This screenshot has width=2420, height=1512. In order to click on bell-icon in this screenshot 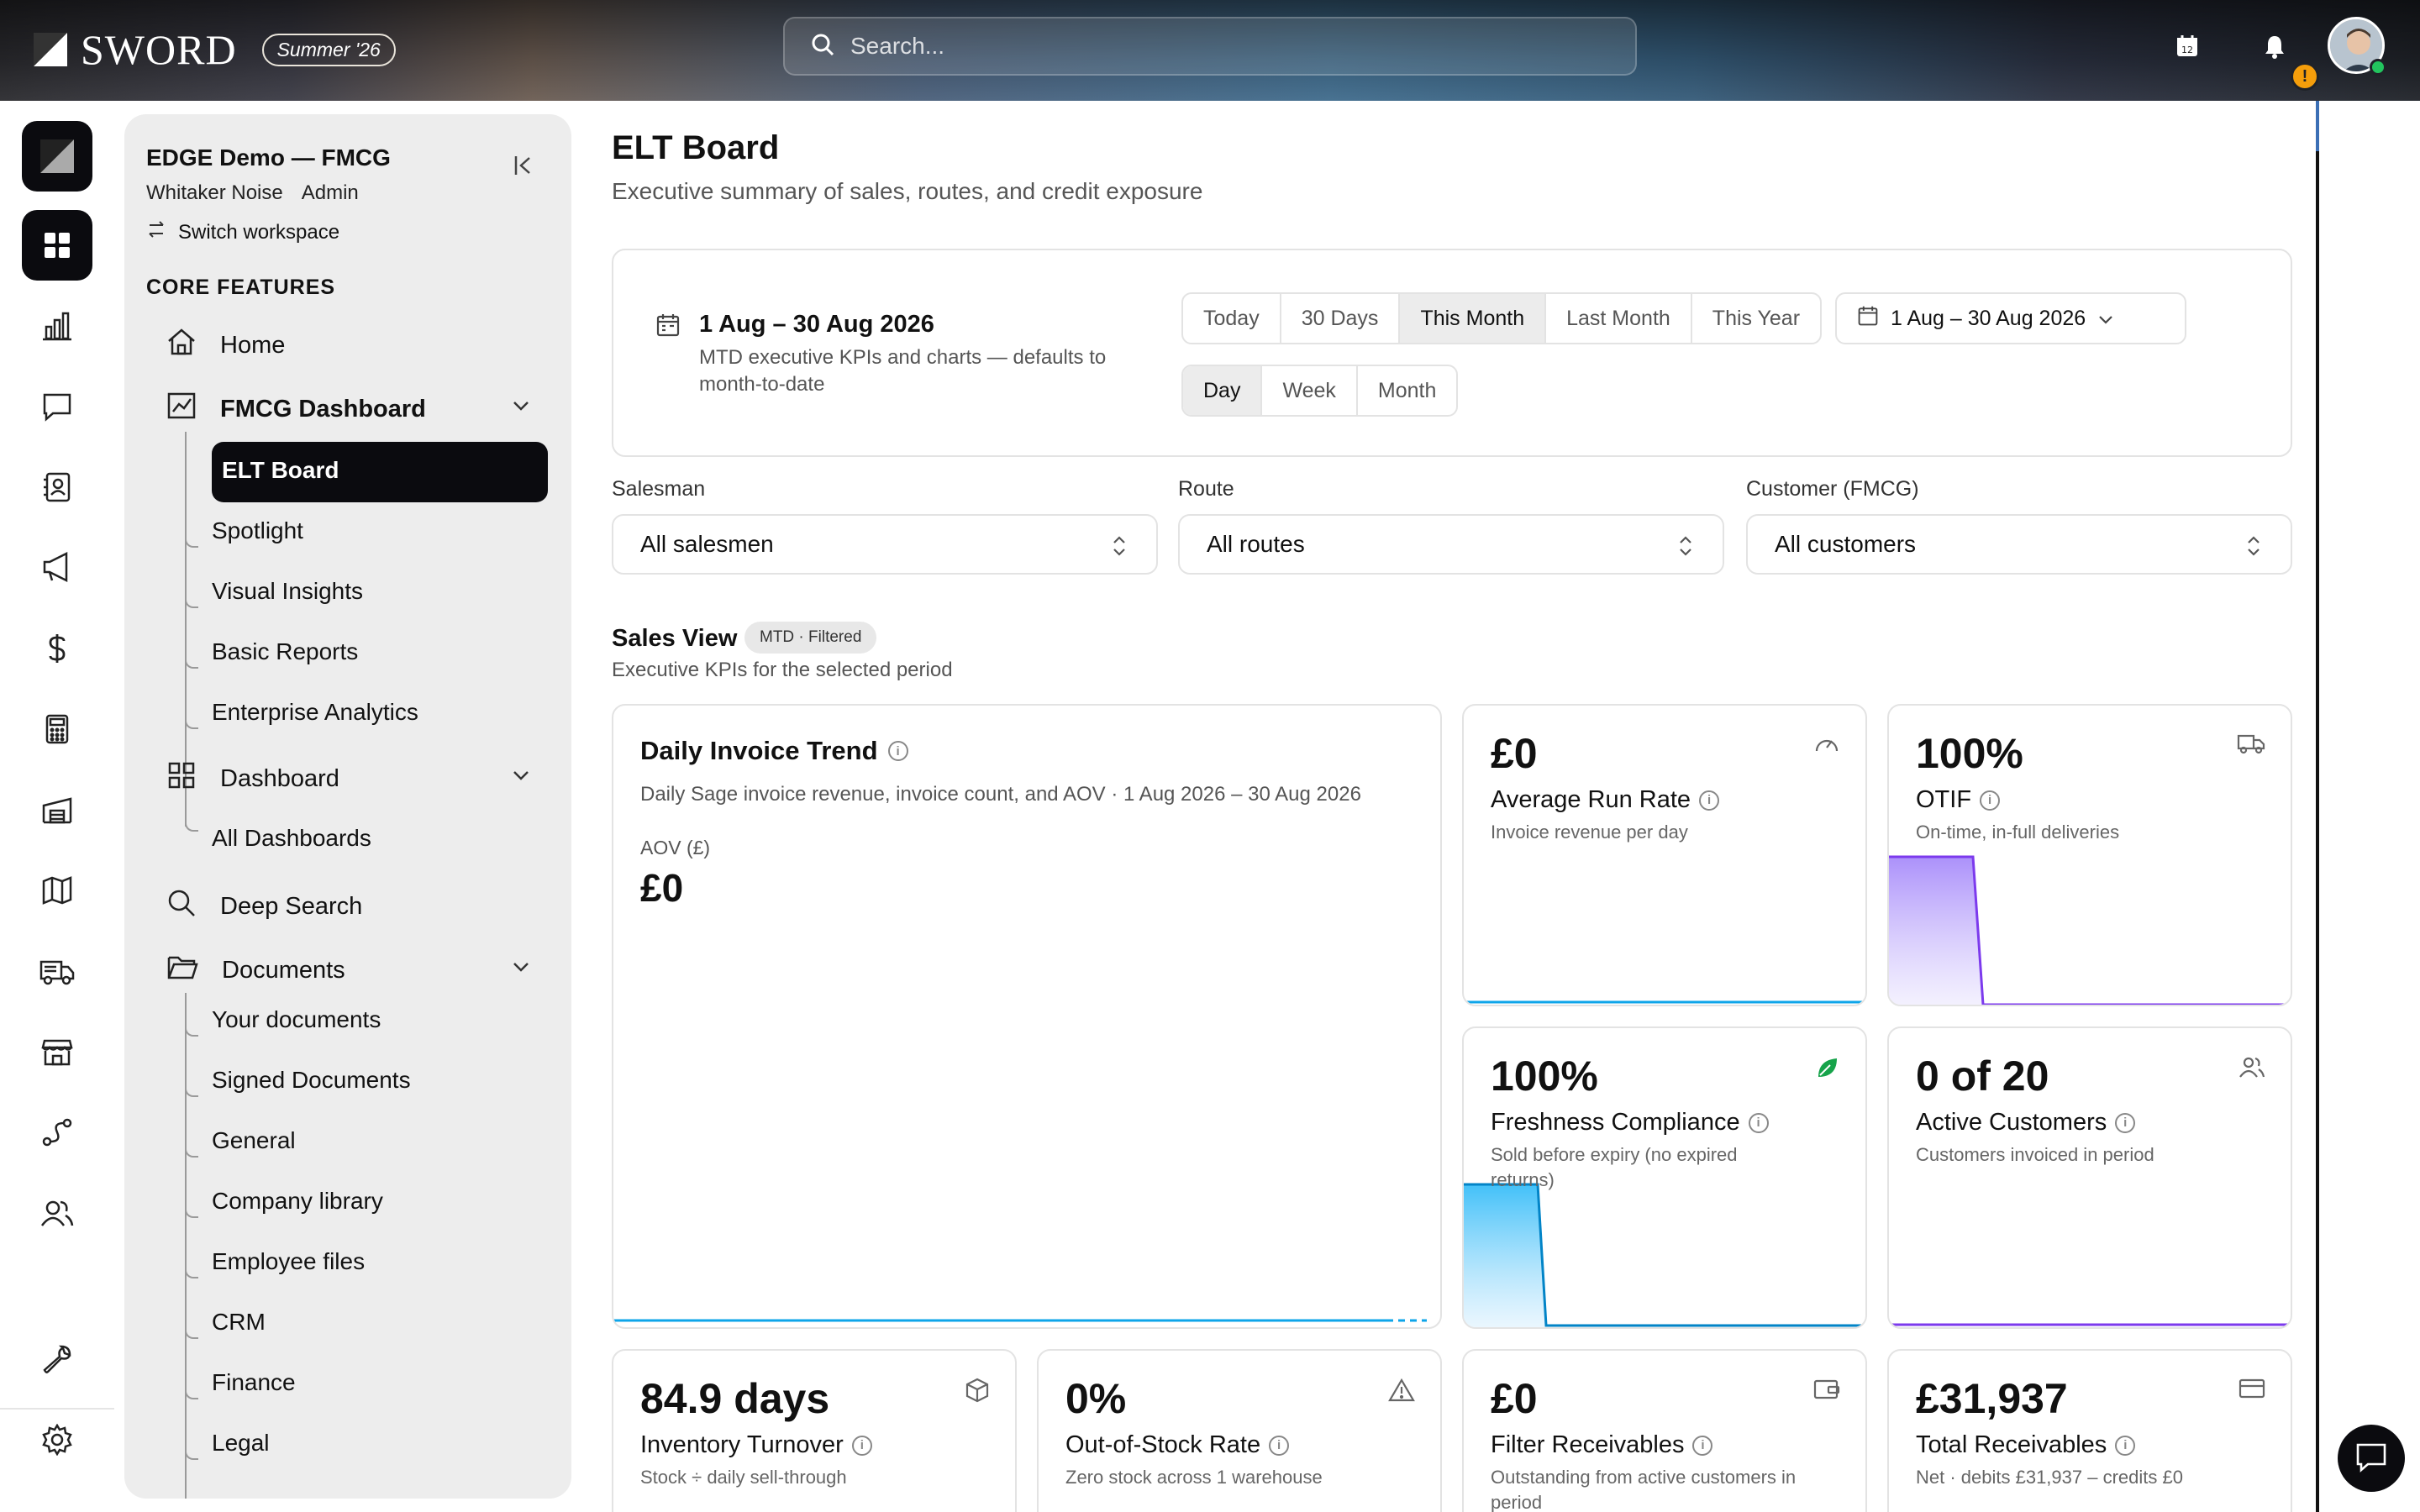, I will do `click(2274, 48)`.